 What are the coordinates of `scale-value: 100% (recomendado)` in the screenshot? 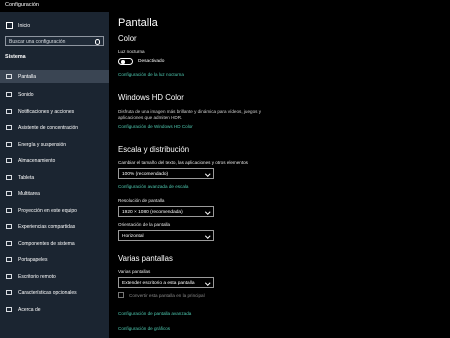 It's located at (145, 174).